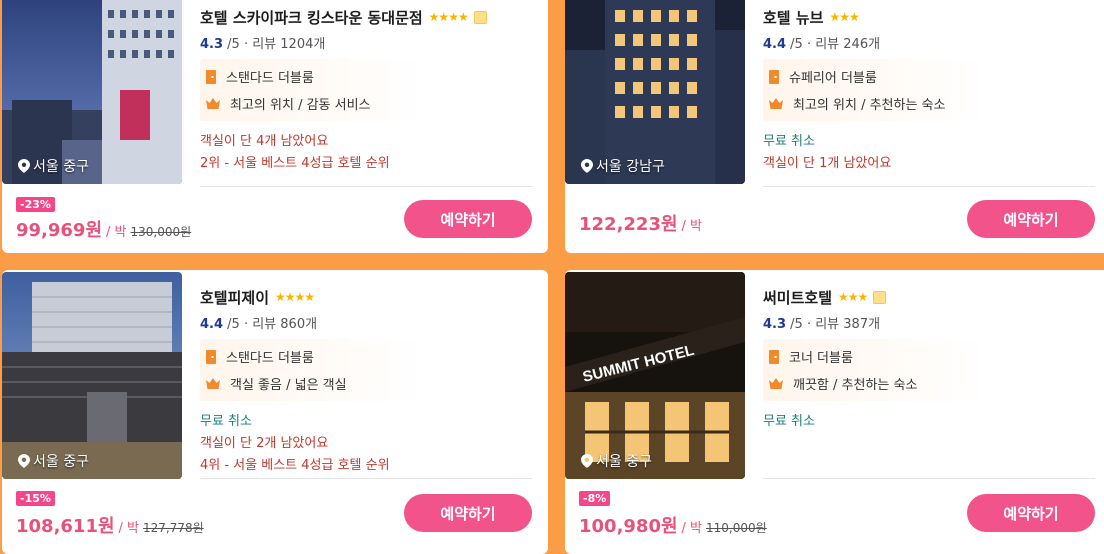 This screenshot has width=1104, height=554. What do you see at coordinates (929, 422) in the screenshot?
I see `notes: 무료 취소` at bounding box center [929, 422].